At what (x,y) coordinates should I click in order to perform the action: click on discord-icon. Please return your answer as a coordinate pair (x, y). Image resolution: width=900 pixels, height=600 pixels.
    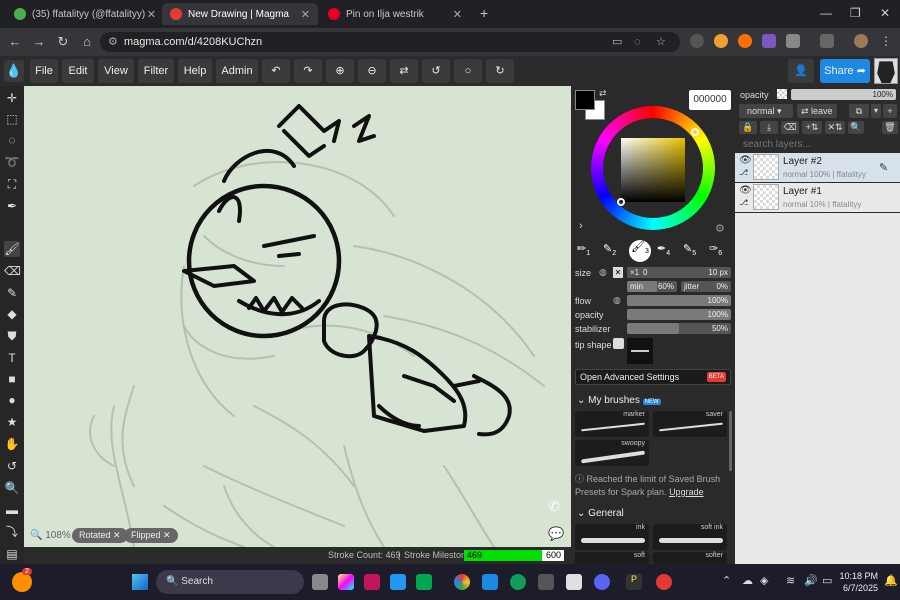
    Looking at the image, I should click on (602, 582).